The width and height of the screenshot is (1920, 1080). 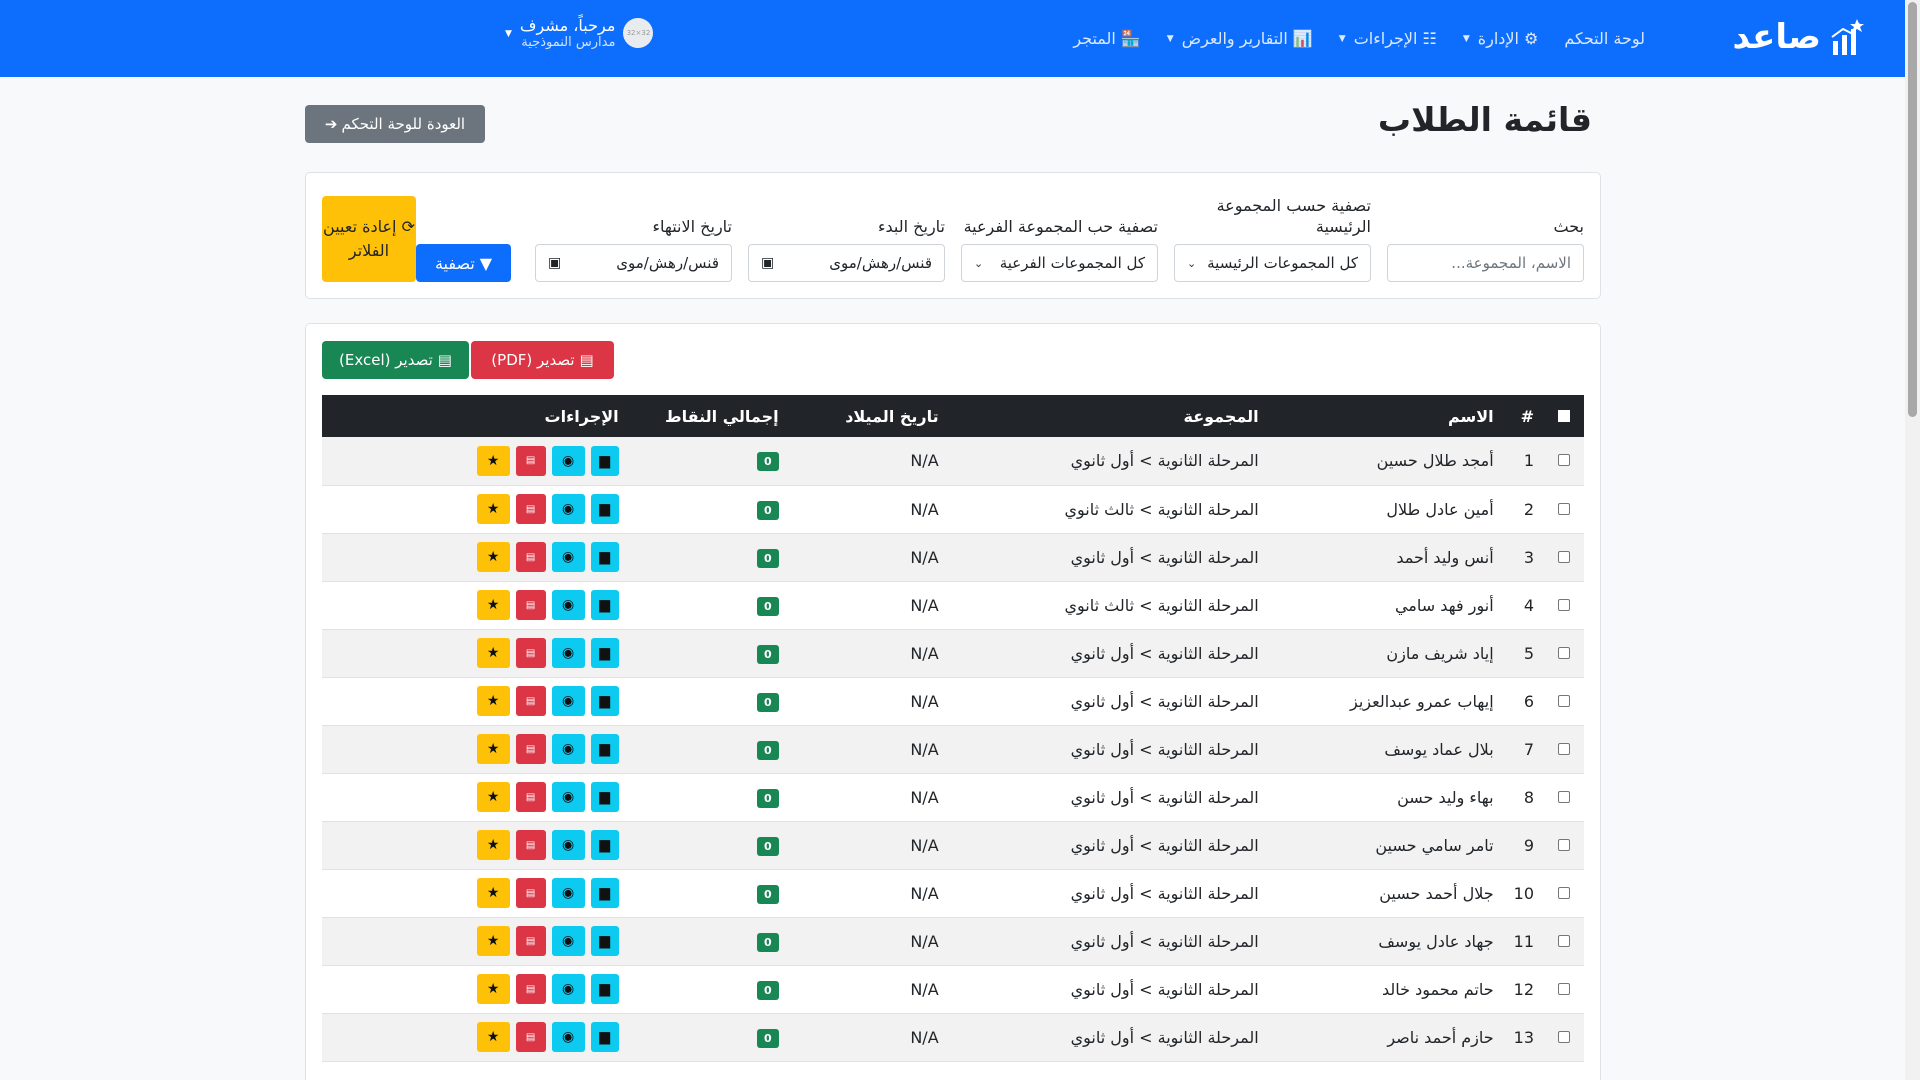 What do you see at coordinates (542, 360) in the screenshot?
I see `export-pdf-button: ▤ تصدير (PDF)` at bounding box center [542, 360].